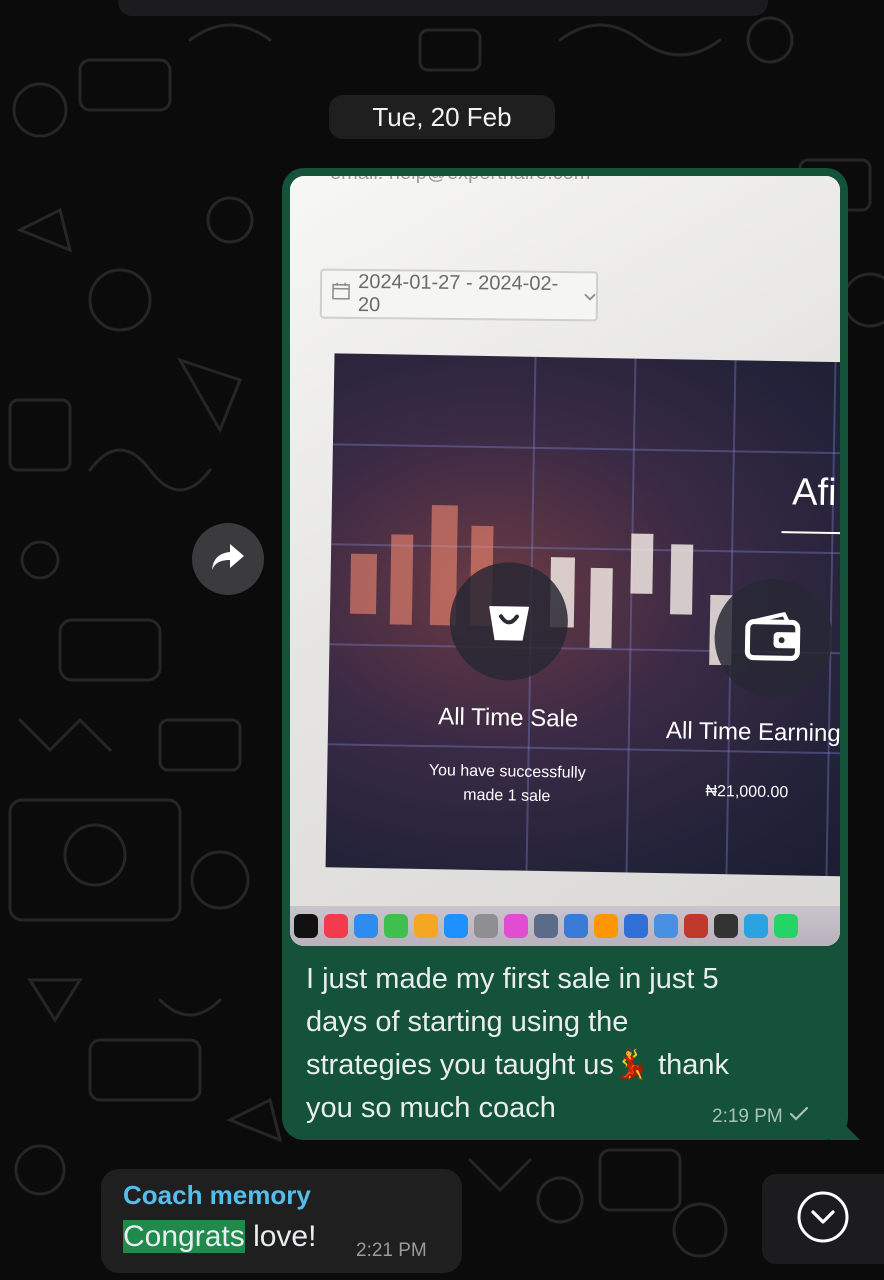  I want to click on incoming-message-text: Congrats love!, so click(219, 1237).